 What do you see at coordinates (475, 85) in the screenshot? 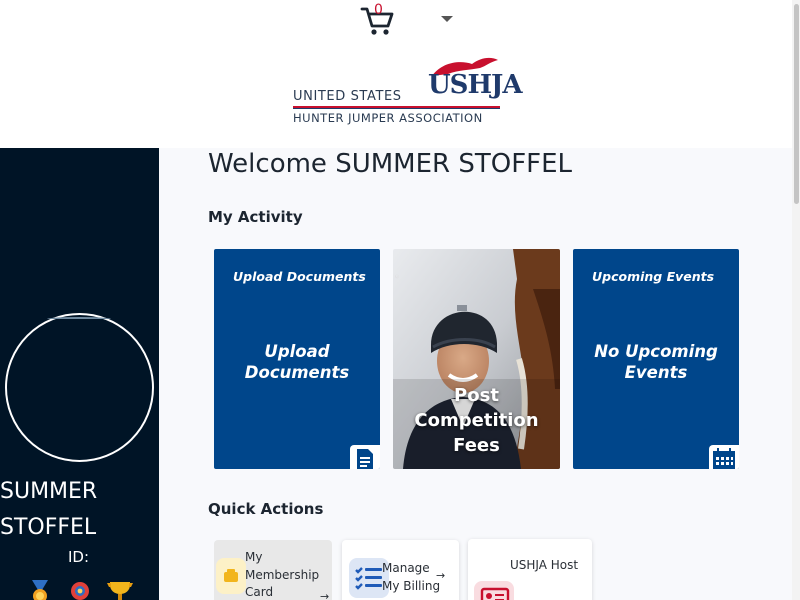
I see `logo-abbreviation: USHJA` at bounding box center [475, 85].